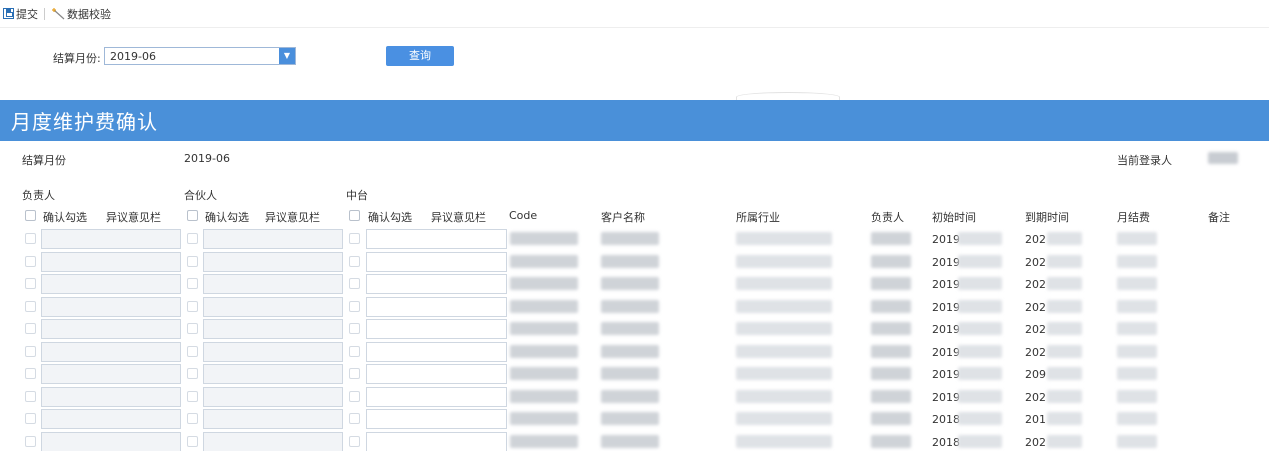 Image resolution: width=1269 pixels, height=451 pixels. Describe the element at coordinates (634, 14) in the screenshot. I see `toolbar: 提交 数据校验` at that location.